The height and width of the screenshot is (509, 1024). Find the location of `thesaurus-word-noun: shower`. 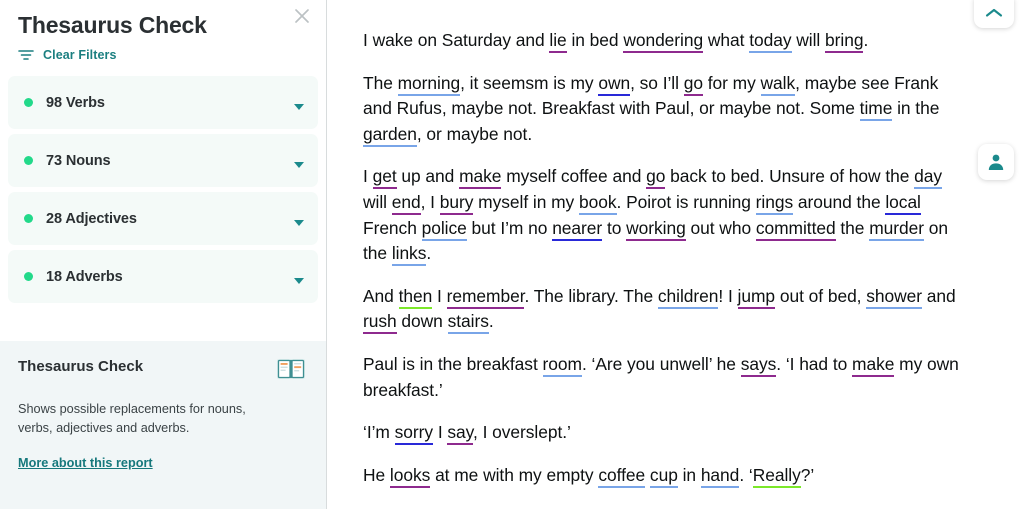

thesaurus-word-noun: shower is located at coordinates (894, 297).